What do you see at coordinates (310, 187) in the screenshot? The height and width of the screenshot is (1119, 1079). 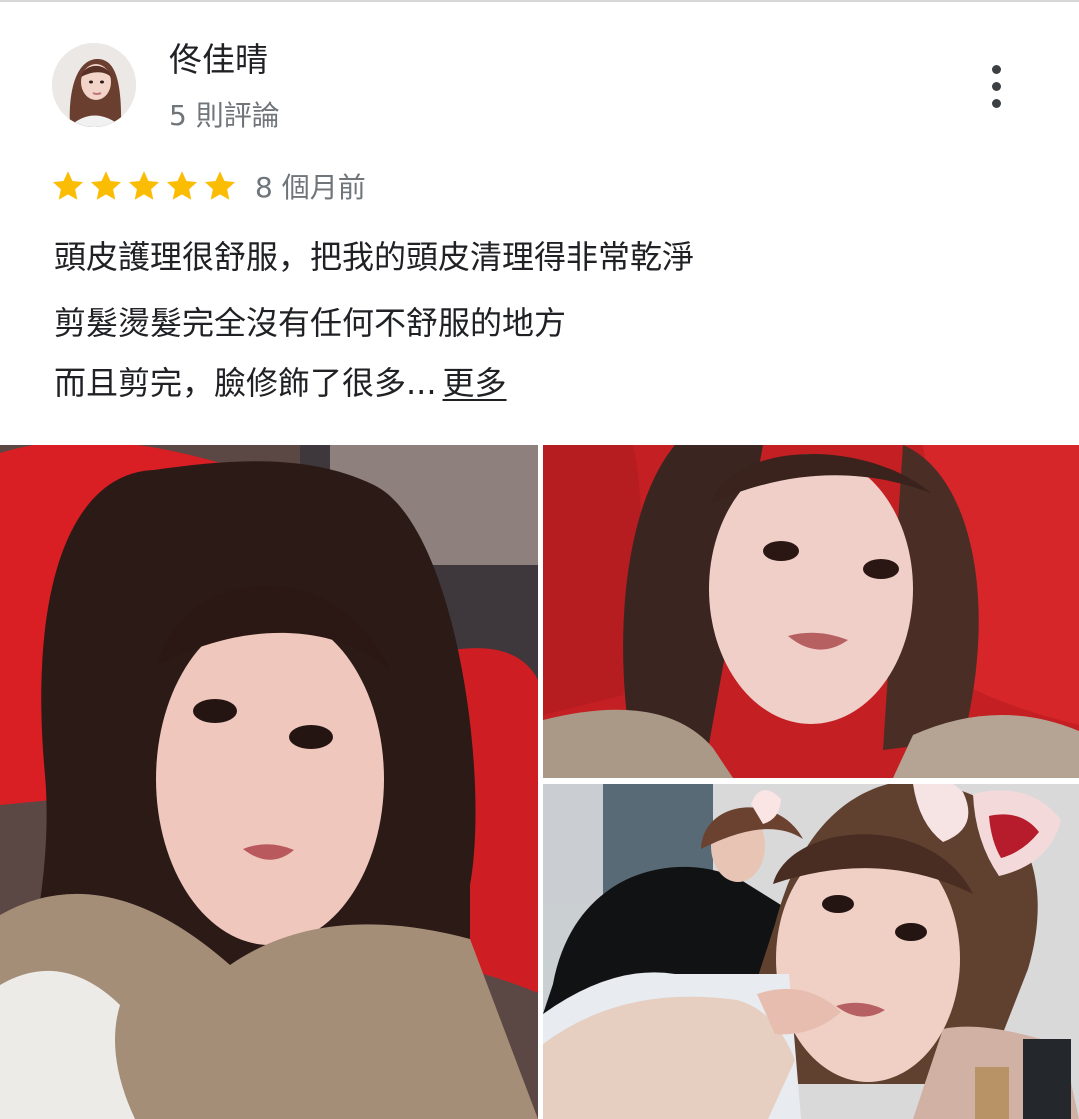 I see `review-time-ago: 8 個月前` at bounding box center [310, 187].